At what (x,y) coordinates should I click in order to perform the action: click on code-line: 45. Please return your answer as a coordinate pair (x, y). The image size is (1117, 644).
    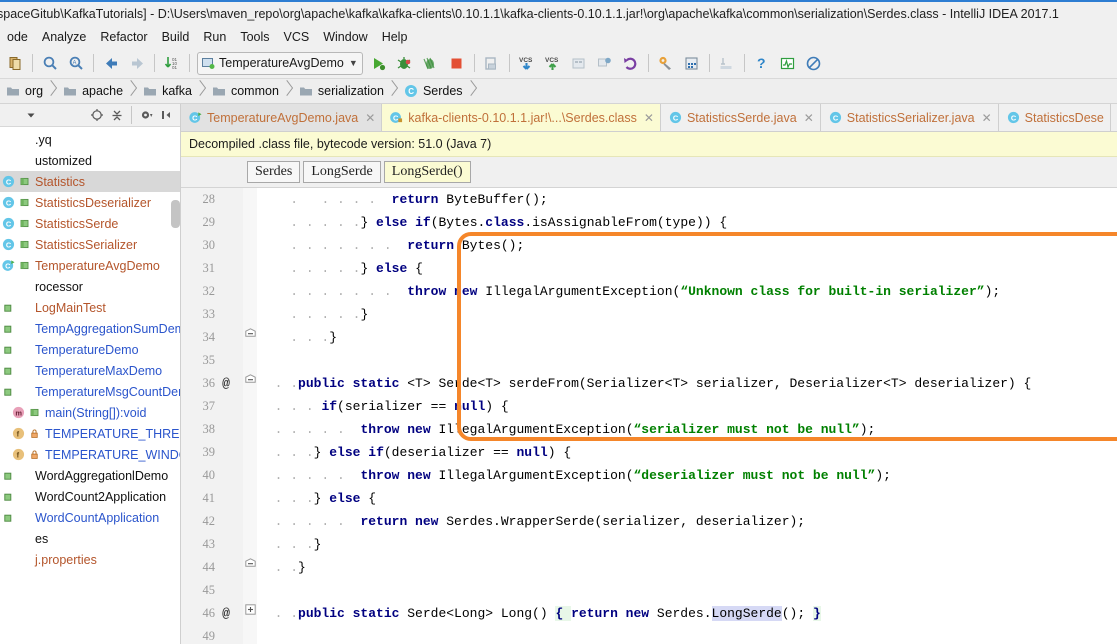
    Looking at the image, I should click on (649, 590).